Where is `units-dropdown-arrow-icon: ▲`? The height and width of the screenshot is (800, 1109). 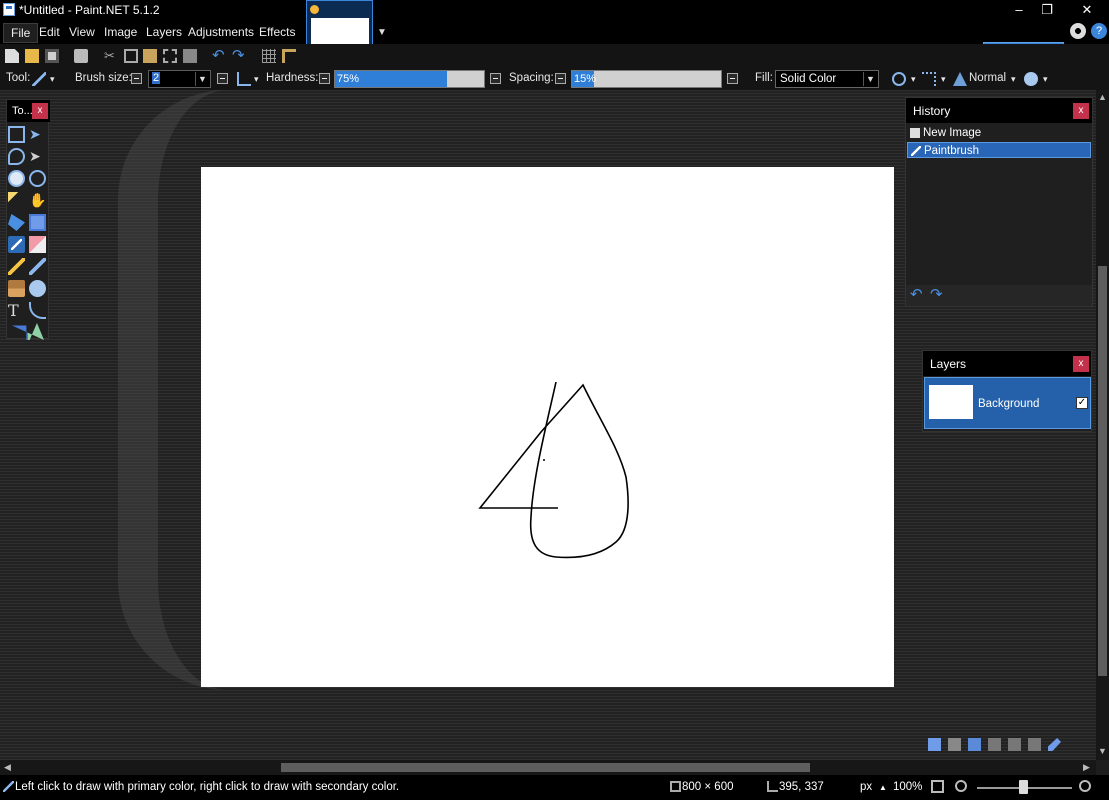
units-dropdown-arrow-icon: ▲ is located at coordinates (883, 787).